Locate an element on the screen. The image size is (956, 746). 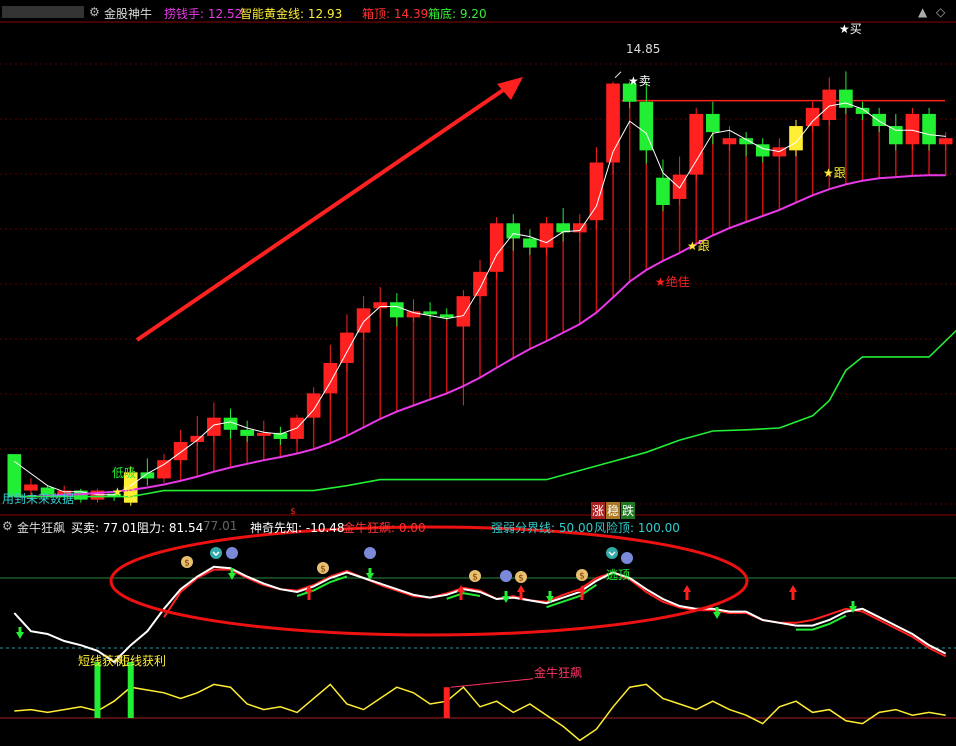
indicator-name: 金牛狂飙 is located at coordinates (41, 528).